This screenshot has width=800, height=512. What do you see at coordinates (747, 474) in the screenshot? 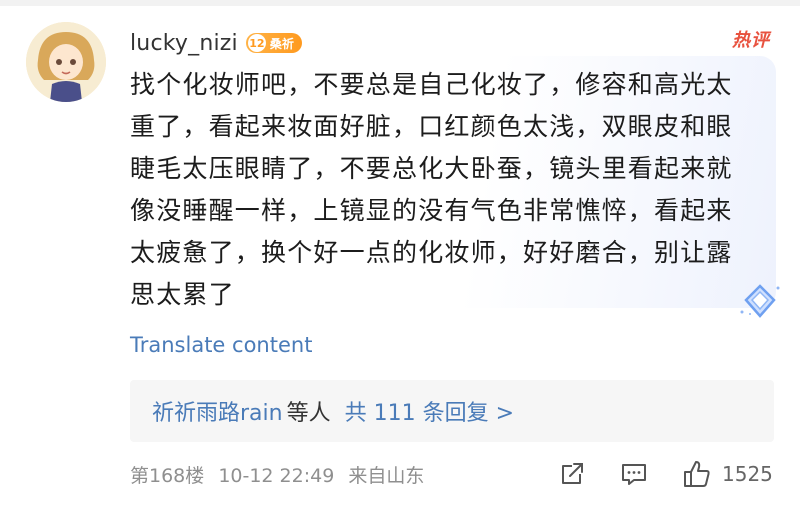
I see `like-count: 1525` at bounding box center [747, 474].